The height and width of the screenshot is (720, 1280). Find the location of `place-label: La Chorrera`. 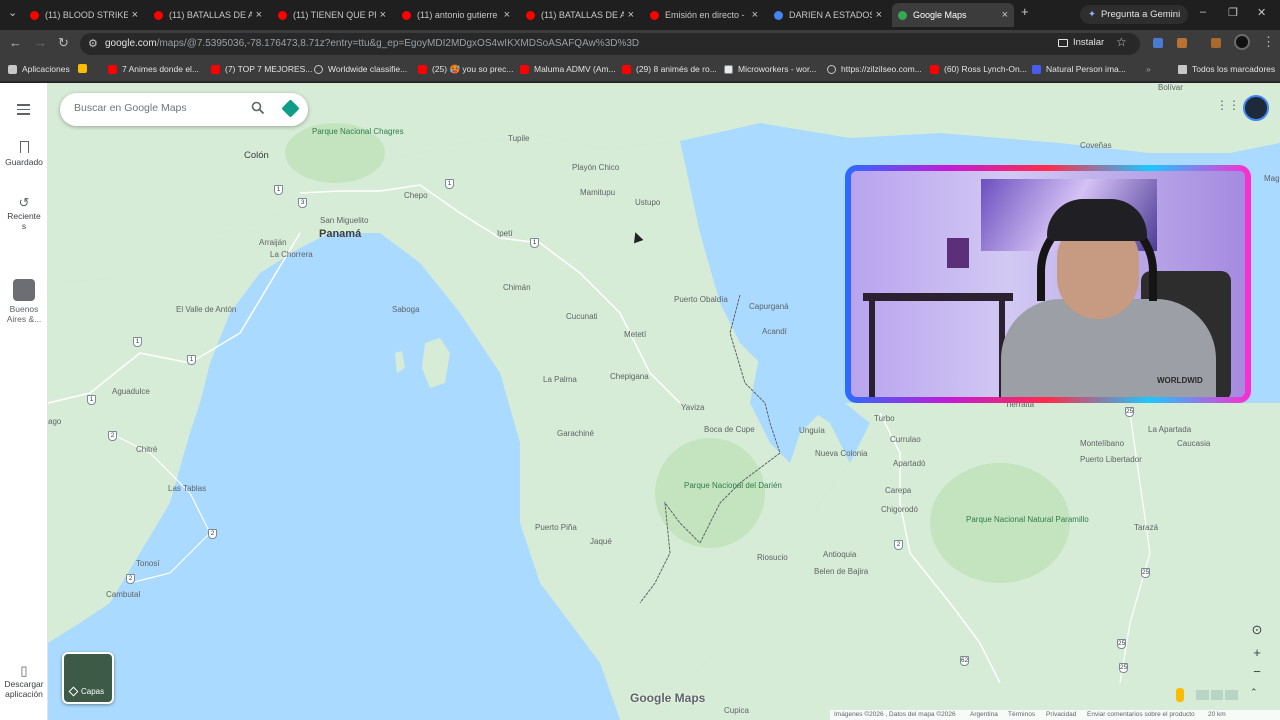

place-label: La Chorrera is located at coordinates (291, 254).